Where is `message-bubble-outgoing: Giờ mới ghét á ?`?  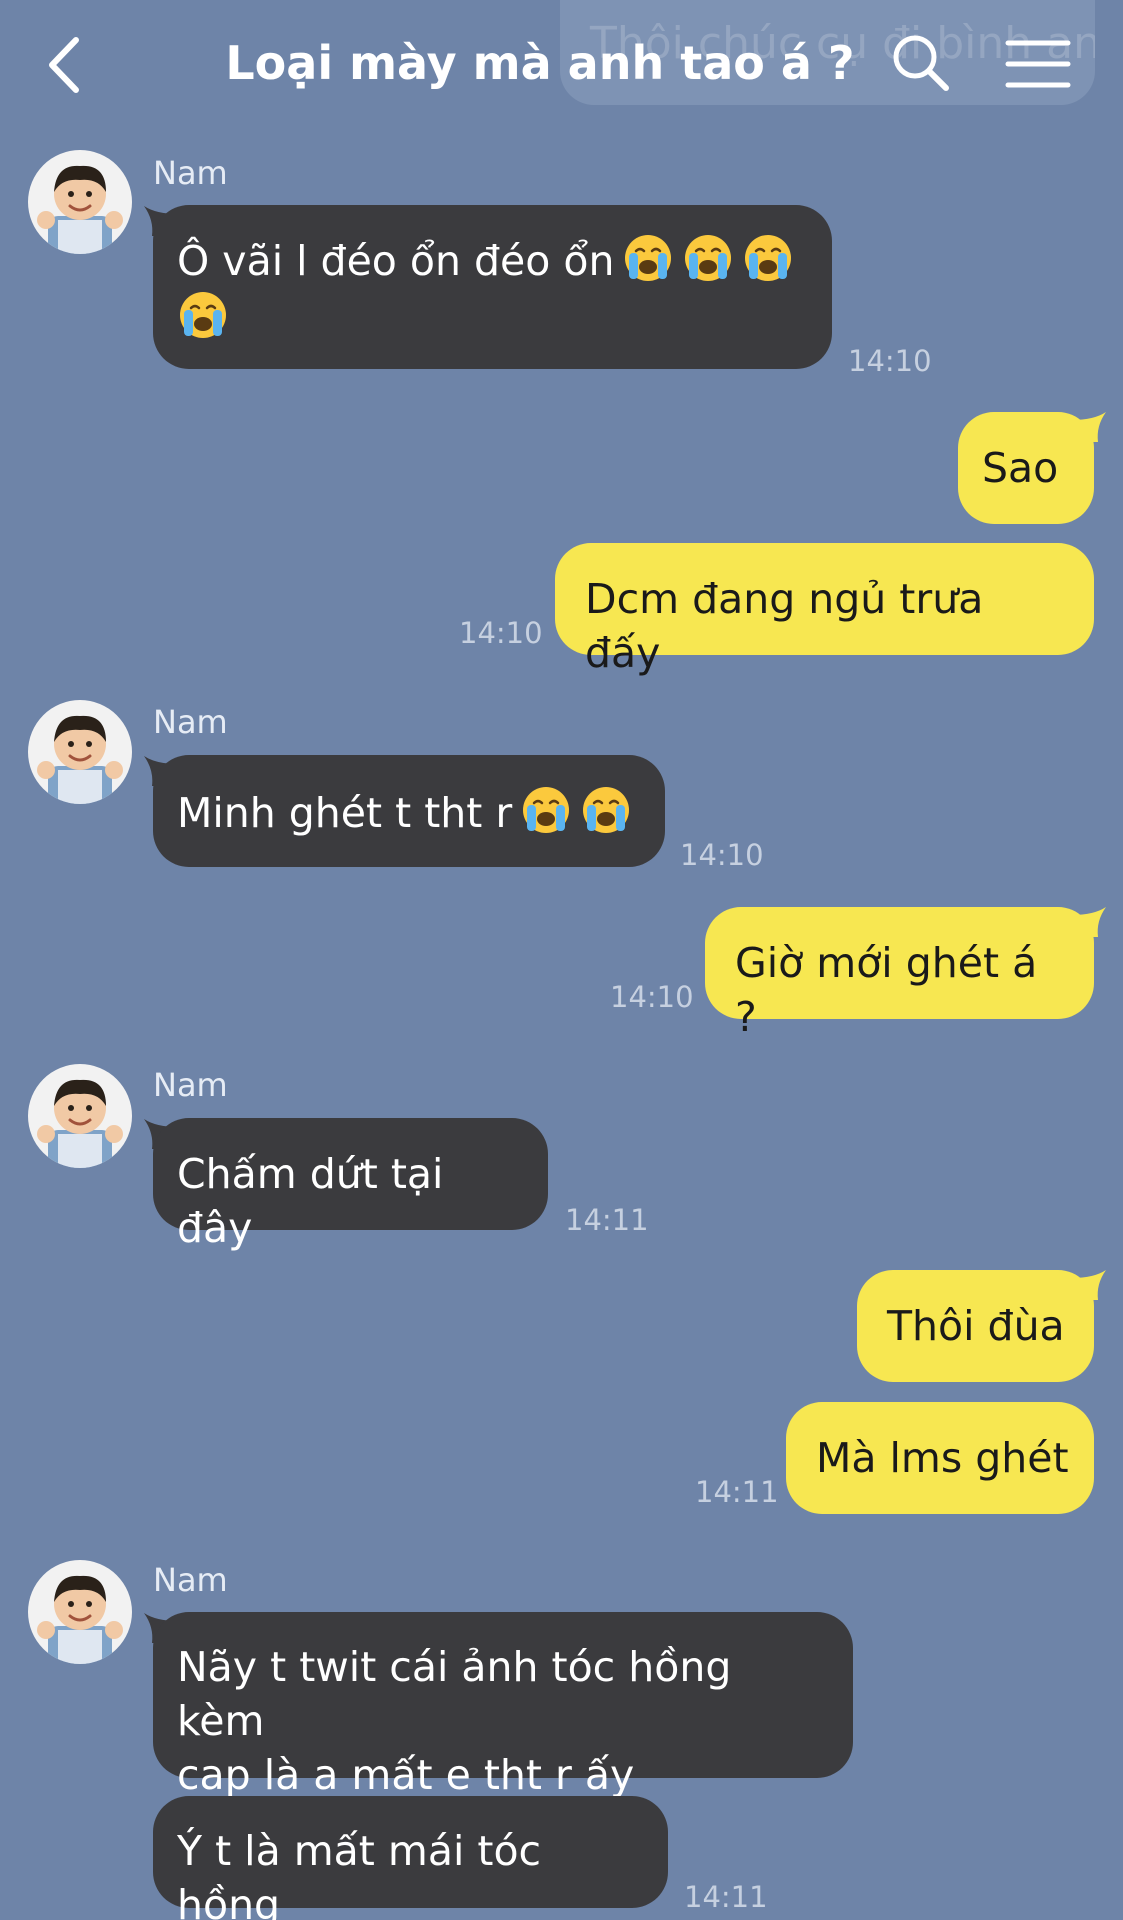
message-bubble-outgoing: Giờ mới ghét á ? is located at coordinates (899, 974).